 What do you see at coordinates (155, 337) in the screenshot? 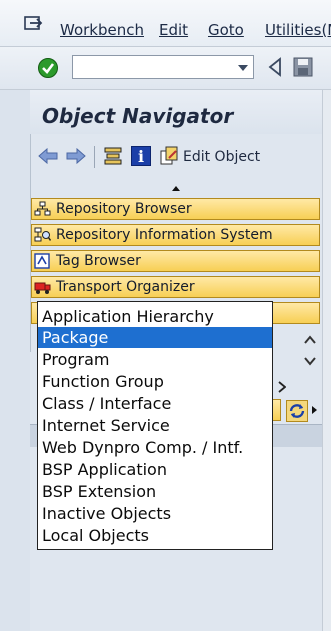
I see `dropdown-option-package: Package` at bounding box center [155, 337].